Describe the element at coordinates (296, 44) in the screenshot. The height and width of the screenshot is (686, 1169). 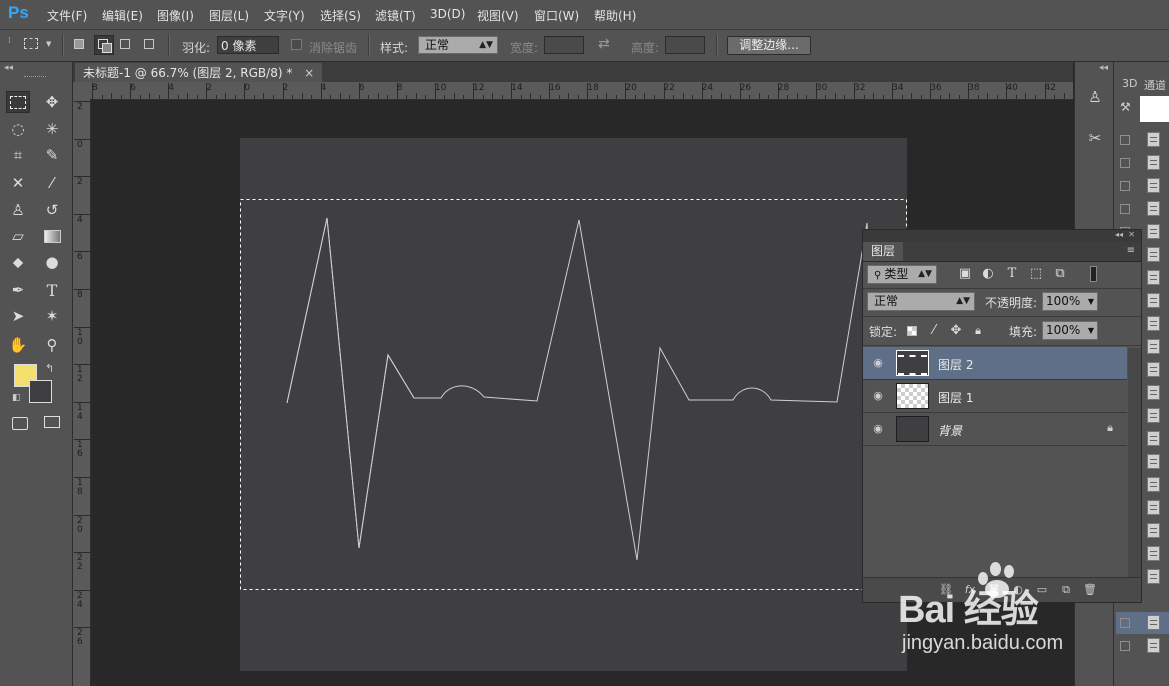
I see `antialias-checkbox` at that location.